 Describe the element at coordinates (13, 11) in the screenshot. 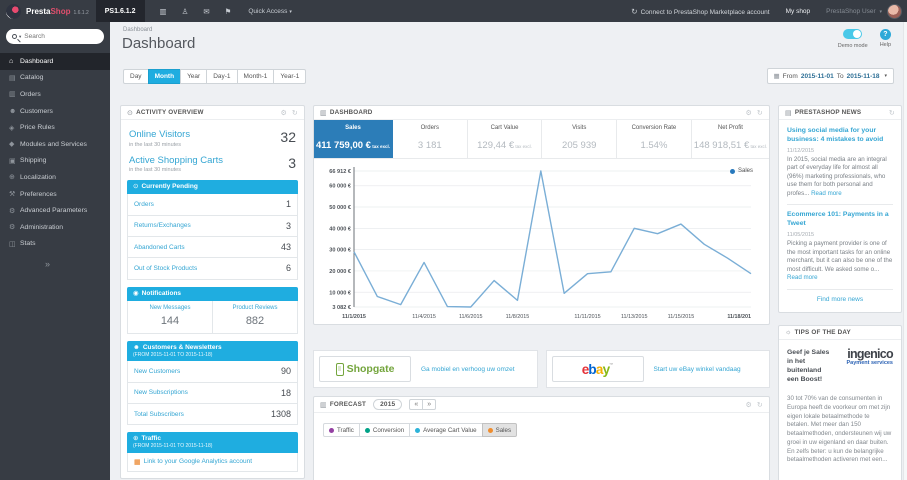

I see `prestashop-logo` at that location.